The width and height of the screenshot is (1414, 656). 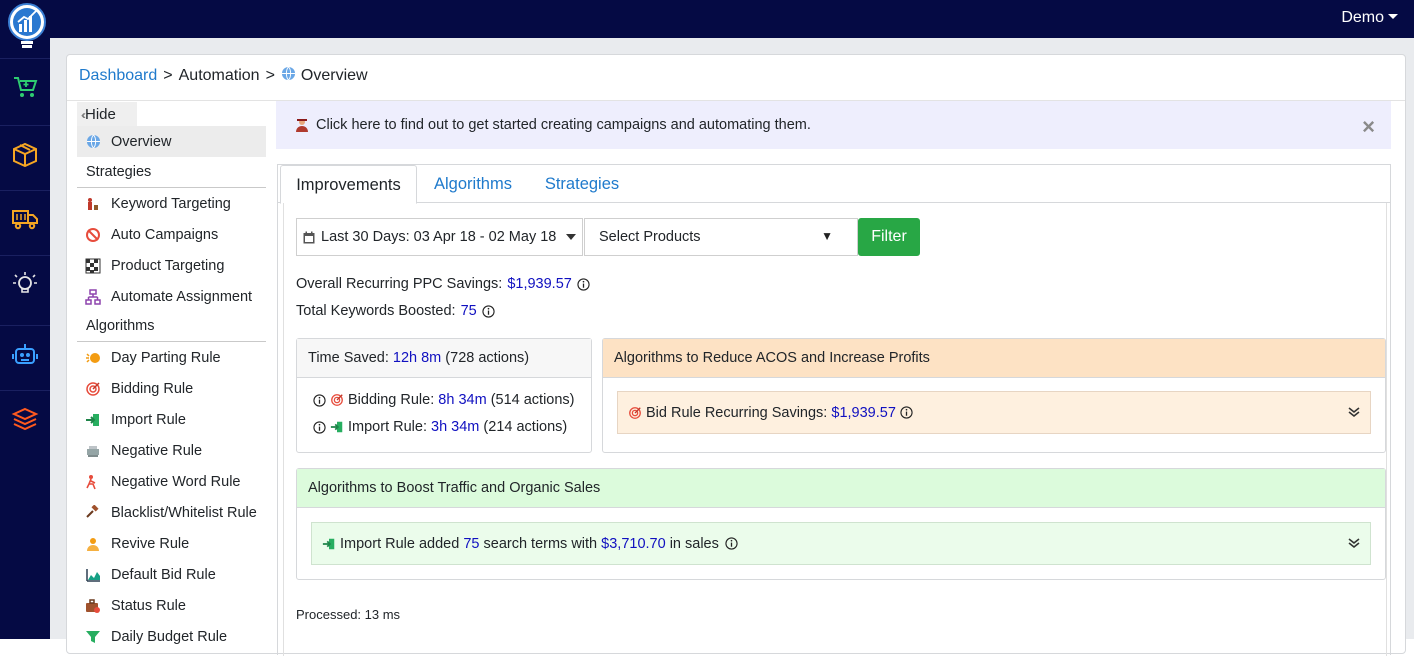 What do you see at coordinates (444, 358) in the screenshot?
I see `time-saved-header: Time Saved: 12h 8m (728 actions)` at bounding box center [444, 358].